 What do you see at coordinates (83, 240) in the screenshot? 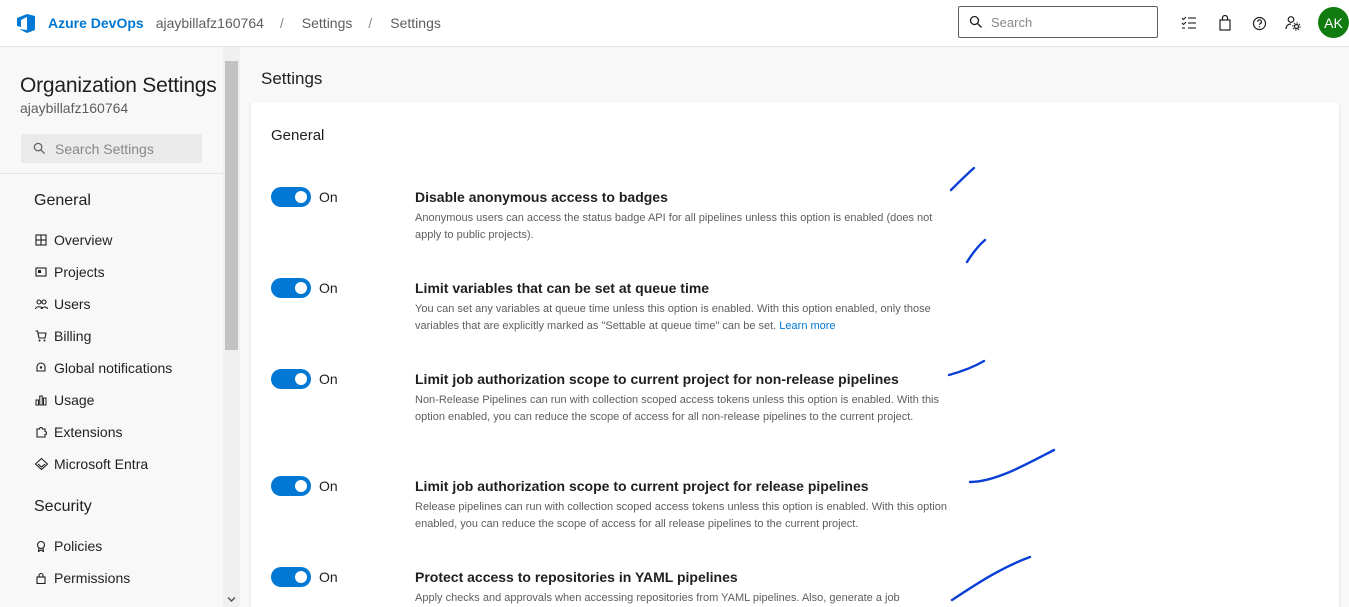
I see `sidebar-item-label: Overview` at bounding box center [83, 240].